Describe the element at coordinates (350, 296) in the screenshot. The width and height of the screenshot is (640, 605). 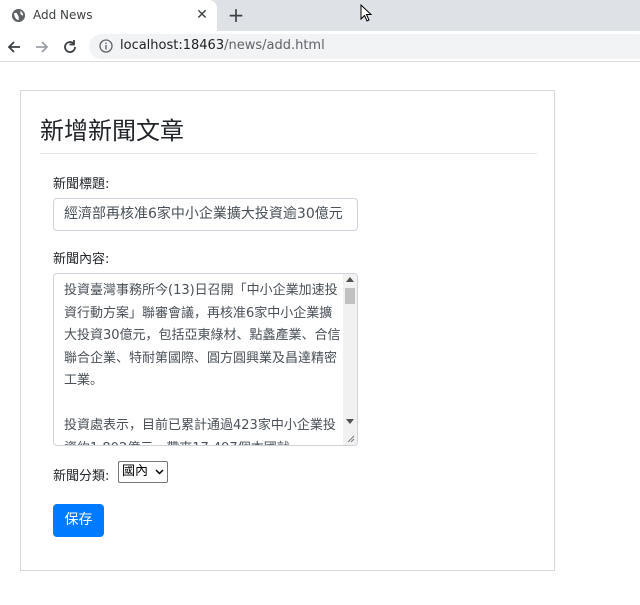
I see `scrollbar-thumb` at that location.